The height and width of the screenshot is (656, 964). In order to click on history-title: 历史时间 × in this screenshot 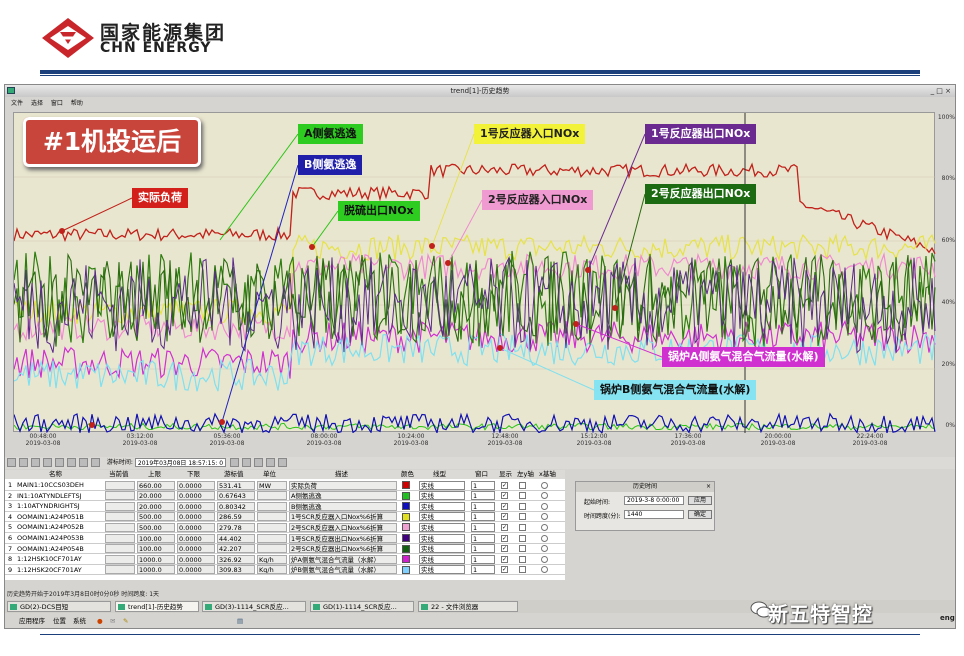, I will do `click(645, 487)`.